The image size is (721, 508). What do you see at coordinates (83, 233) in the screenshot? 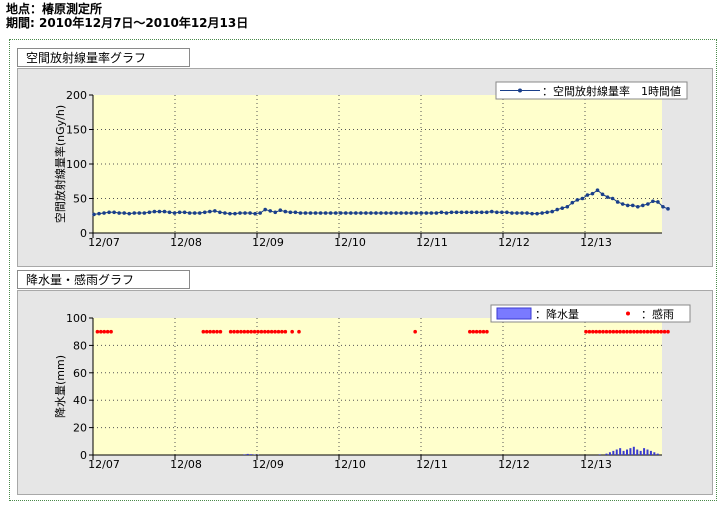
I see `y-tick-label: 0` at bounding box center [83, 233].